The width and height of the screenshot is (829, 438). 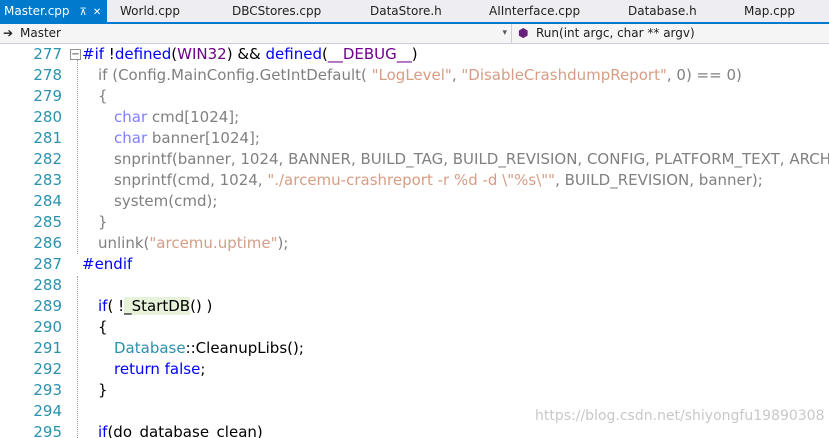 What do you see at coordinates (47, 138) in the screenshot?
I see `line-number: 281` at bounding box center [47, 138].